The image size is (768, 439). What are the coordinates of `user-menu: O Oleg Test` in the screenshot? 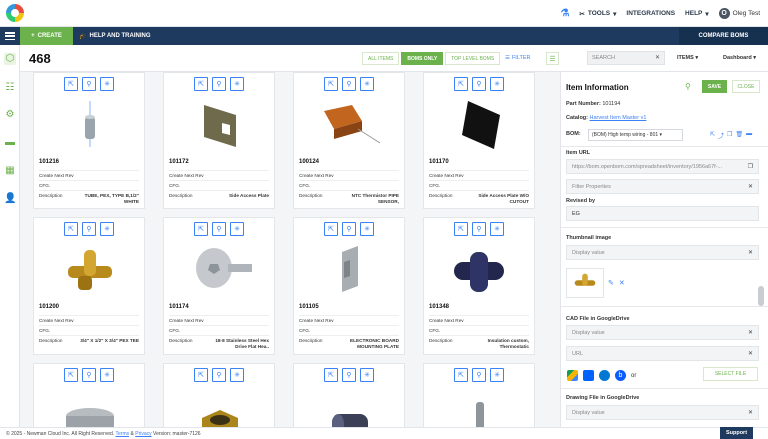 It's located at (739, 13).